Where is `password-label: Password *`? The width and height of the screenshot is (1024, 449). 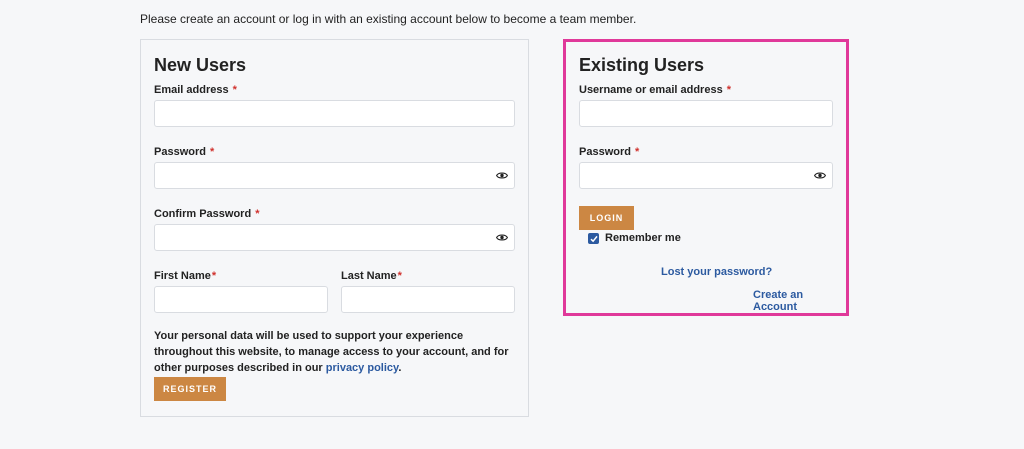
password-label: Password * is located at coordinates (184, 152).